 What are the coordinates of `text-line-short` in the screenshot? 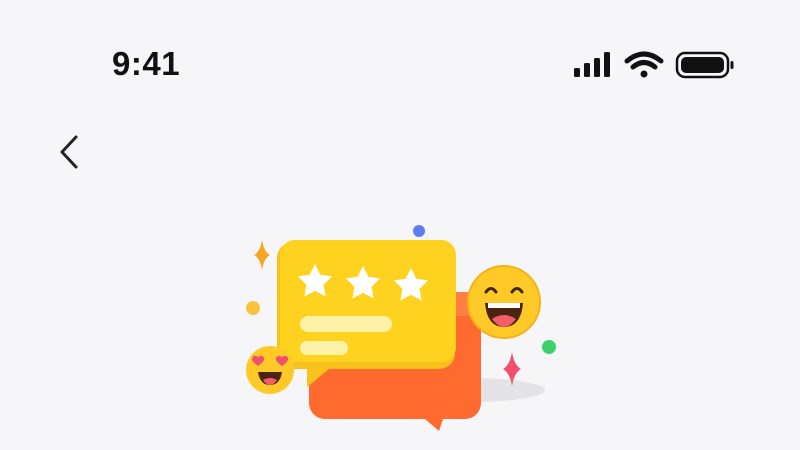 It's located at (324, 348).